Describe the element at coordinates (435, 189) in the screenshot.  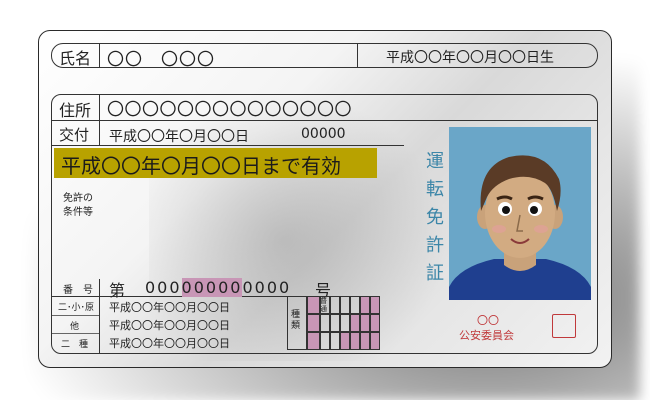
I see `license-title-char-2: 転` at that location.